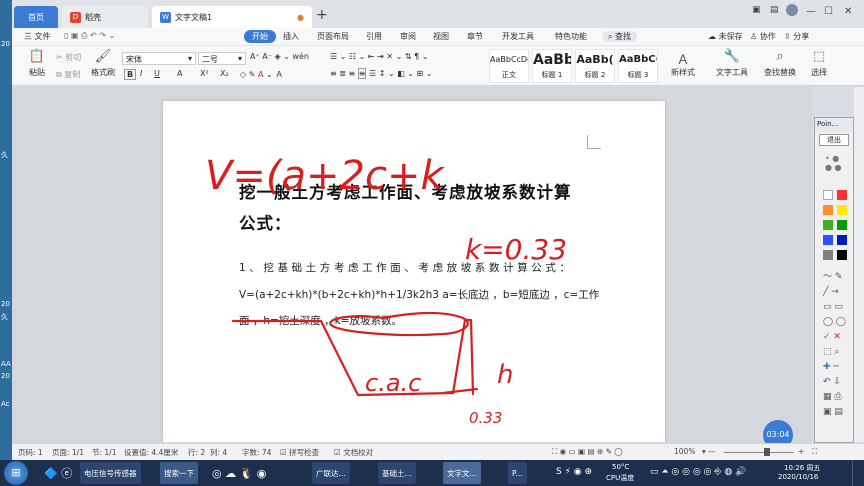 This screenshot has height=486, width=864. I want to click on select-button: ⬚ 选择, so click(819, 63).